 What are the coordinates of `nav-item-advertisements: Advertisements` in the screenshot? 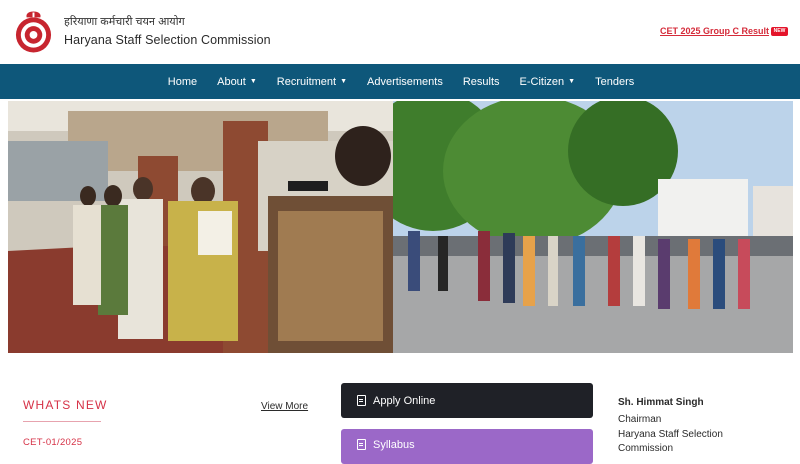 It's located at (405, 82).